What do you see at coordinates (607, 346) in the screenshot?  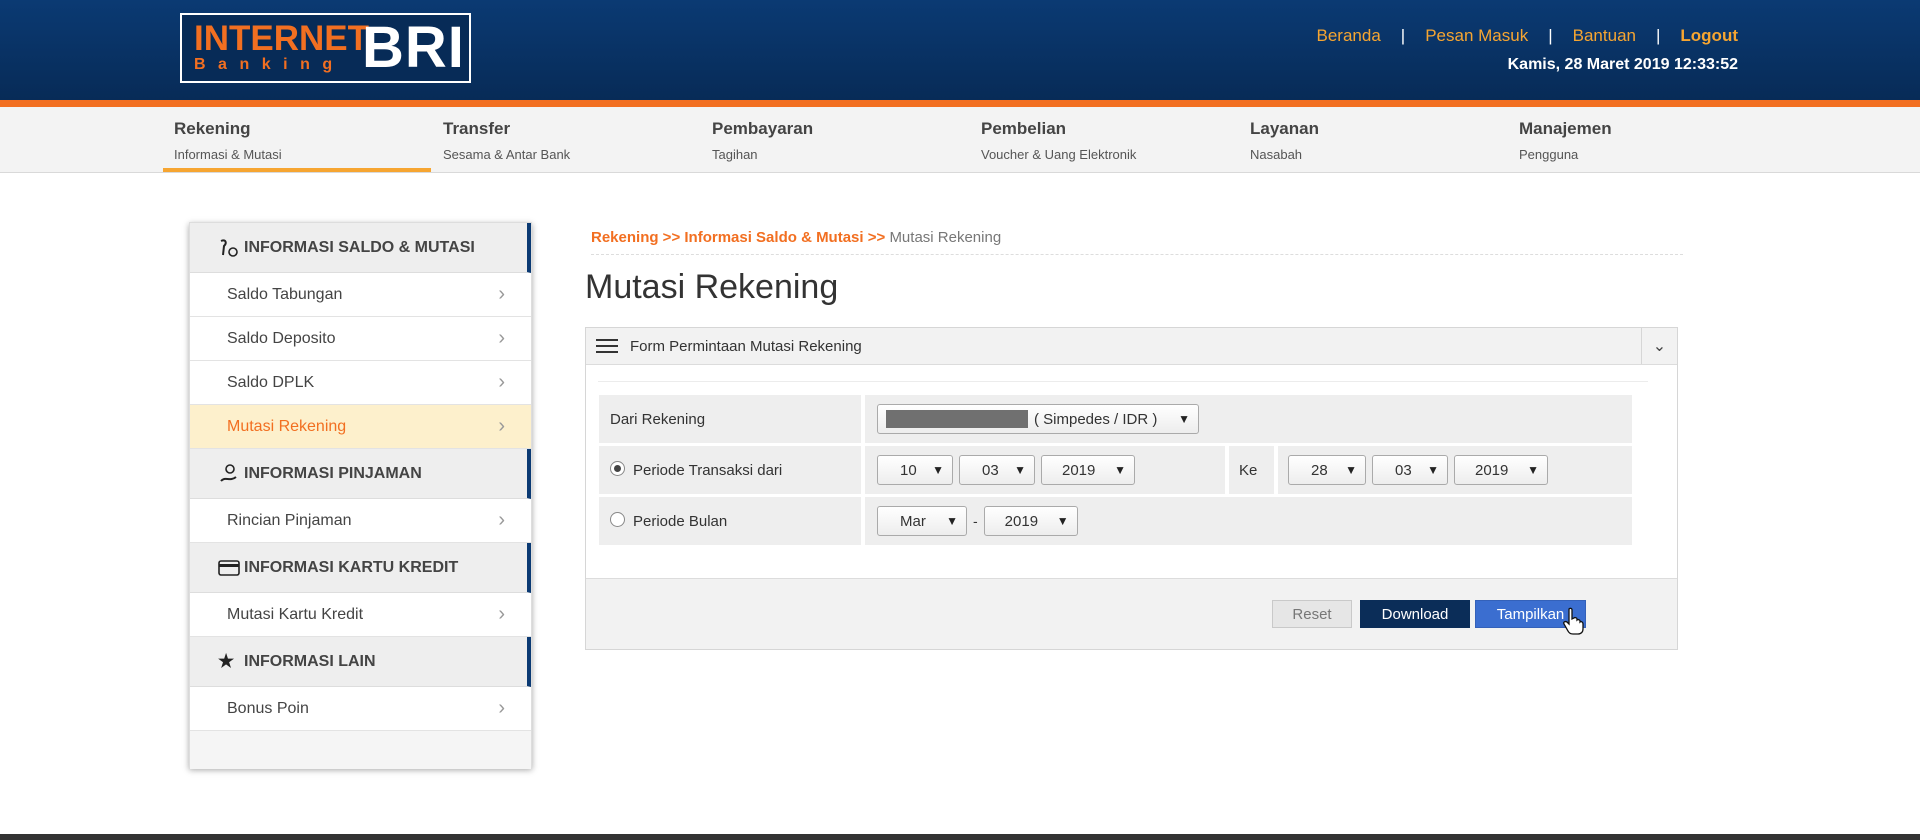 I see `menu-icon` at bounding box center [607, 346].